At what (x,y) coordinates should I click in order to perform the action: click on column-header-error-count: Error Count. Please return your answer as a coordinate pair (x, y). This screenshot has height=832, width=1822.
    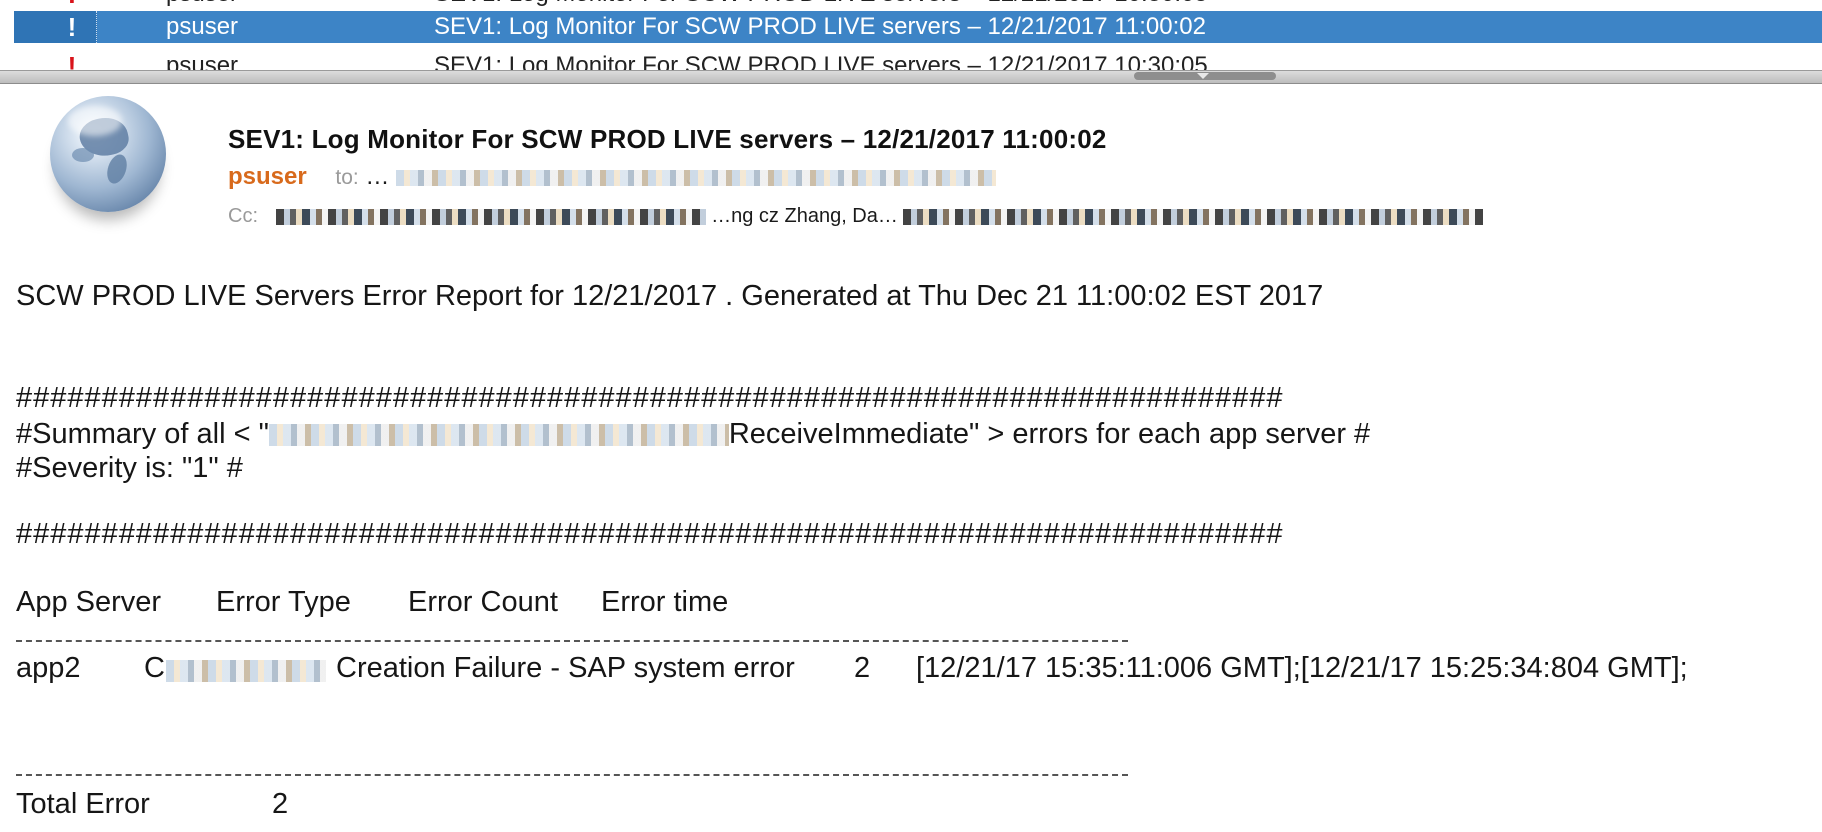
    Looking at the image, I should click on (483, 602).